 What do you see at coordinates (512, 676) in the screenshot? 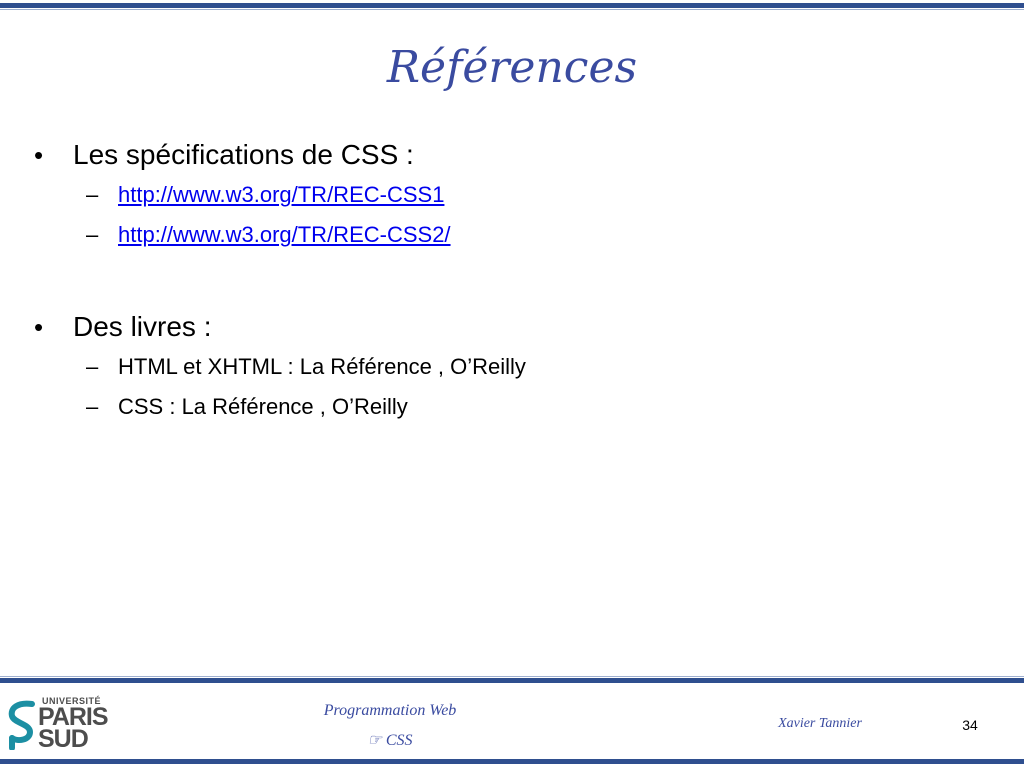
I see `footer-rule-thin` at bounding box center [512, 676].